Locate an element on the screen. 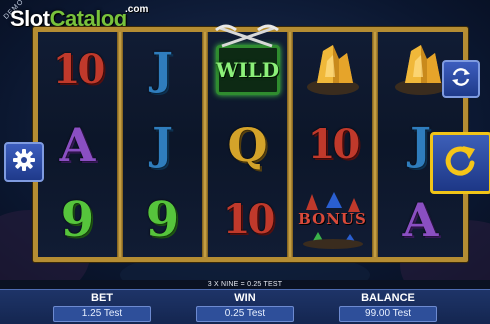 This screenshot has width=490, height=324. bonus-label: BONUS is located at coordinates (332, 218).